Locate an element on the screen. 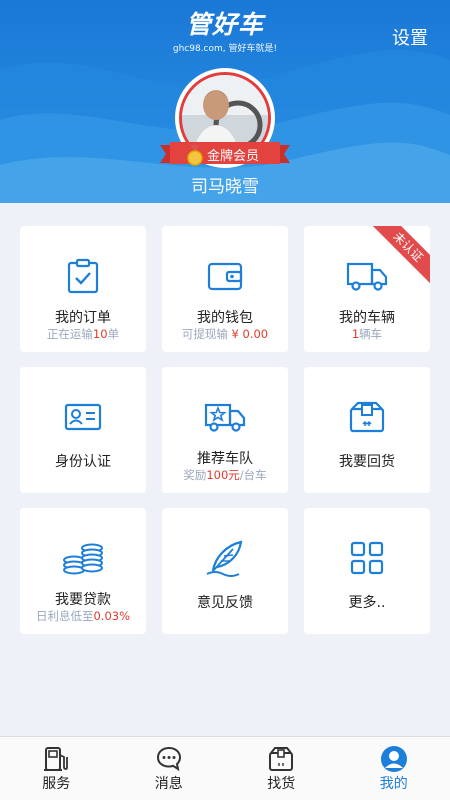  card-title: 更多.. is located at coordinates (367, 603).